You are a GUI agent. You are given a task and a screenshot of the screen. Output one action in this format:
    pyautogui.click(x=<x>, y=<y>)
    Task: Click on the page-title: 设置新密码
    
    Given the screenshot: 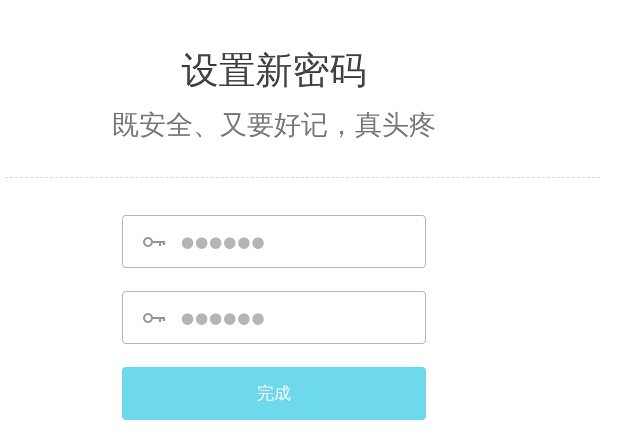 What is the action you would take?
    pyautogui.click(x=274, y=71)
    